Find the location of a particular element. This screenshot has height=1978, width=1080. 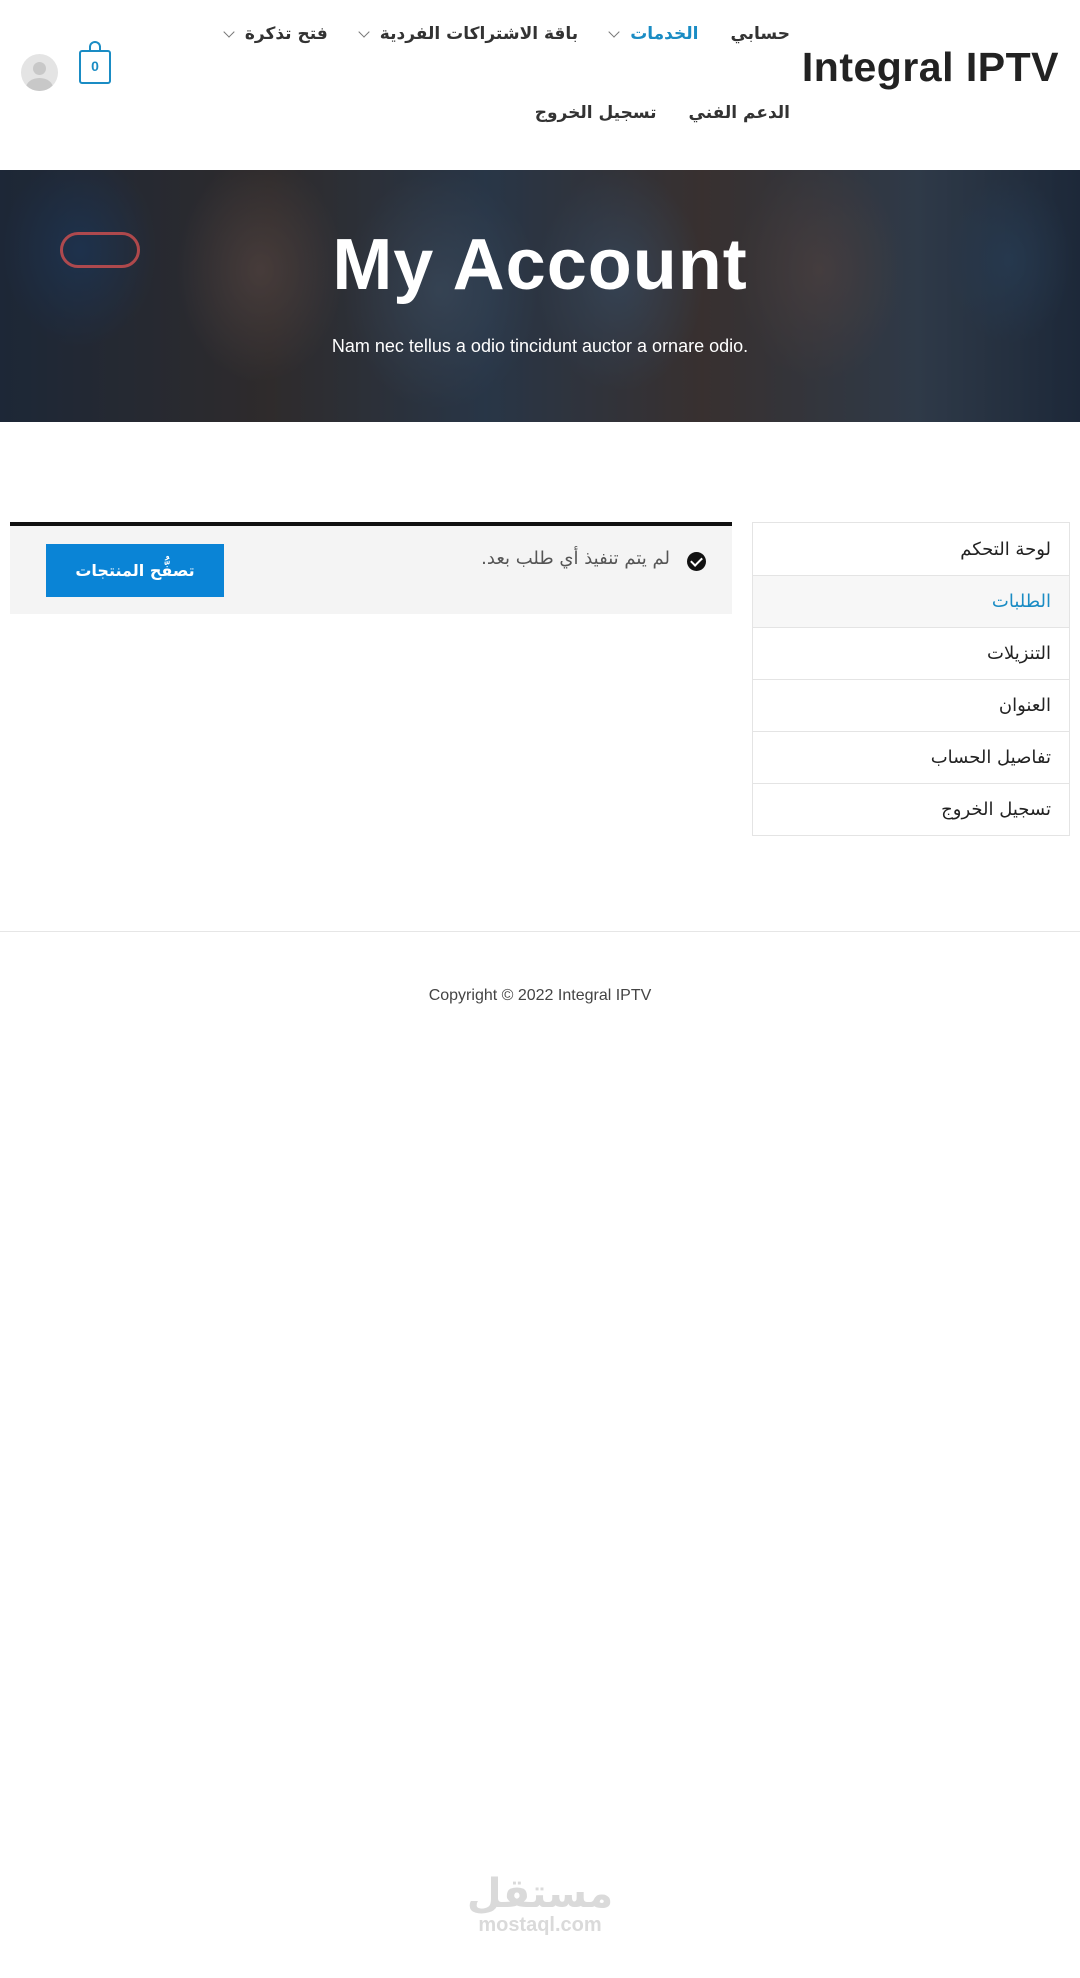

account-nav-downloads: التنزيلات is located at coordinates (911, 653).